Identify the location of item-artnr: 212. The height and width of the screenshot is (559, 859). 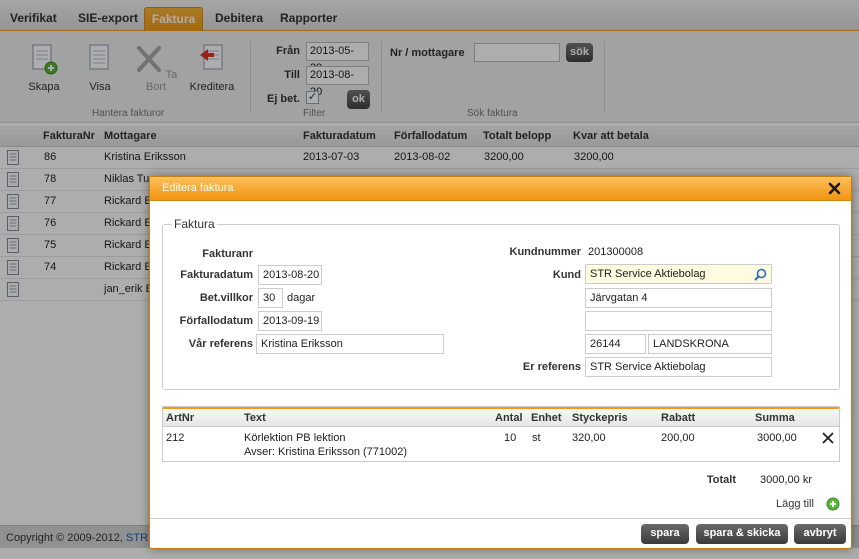
(175, 438).